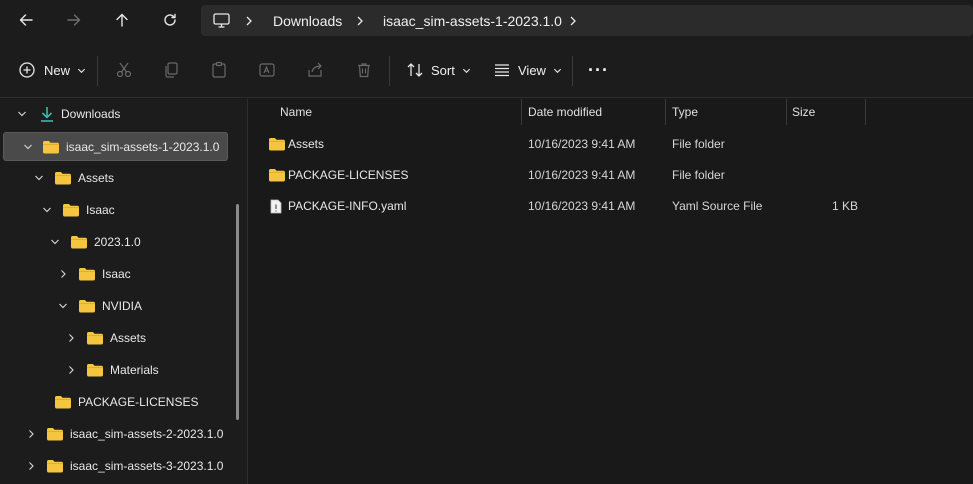  I want to click on breadcrumb-downloads: Downloads, so click(307, 20).